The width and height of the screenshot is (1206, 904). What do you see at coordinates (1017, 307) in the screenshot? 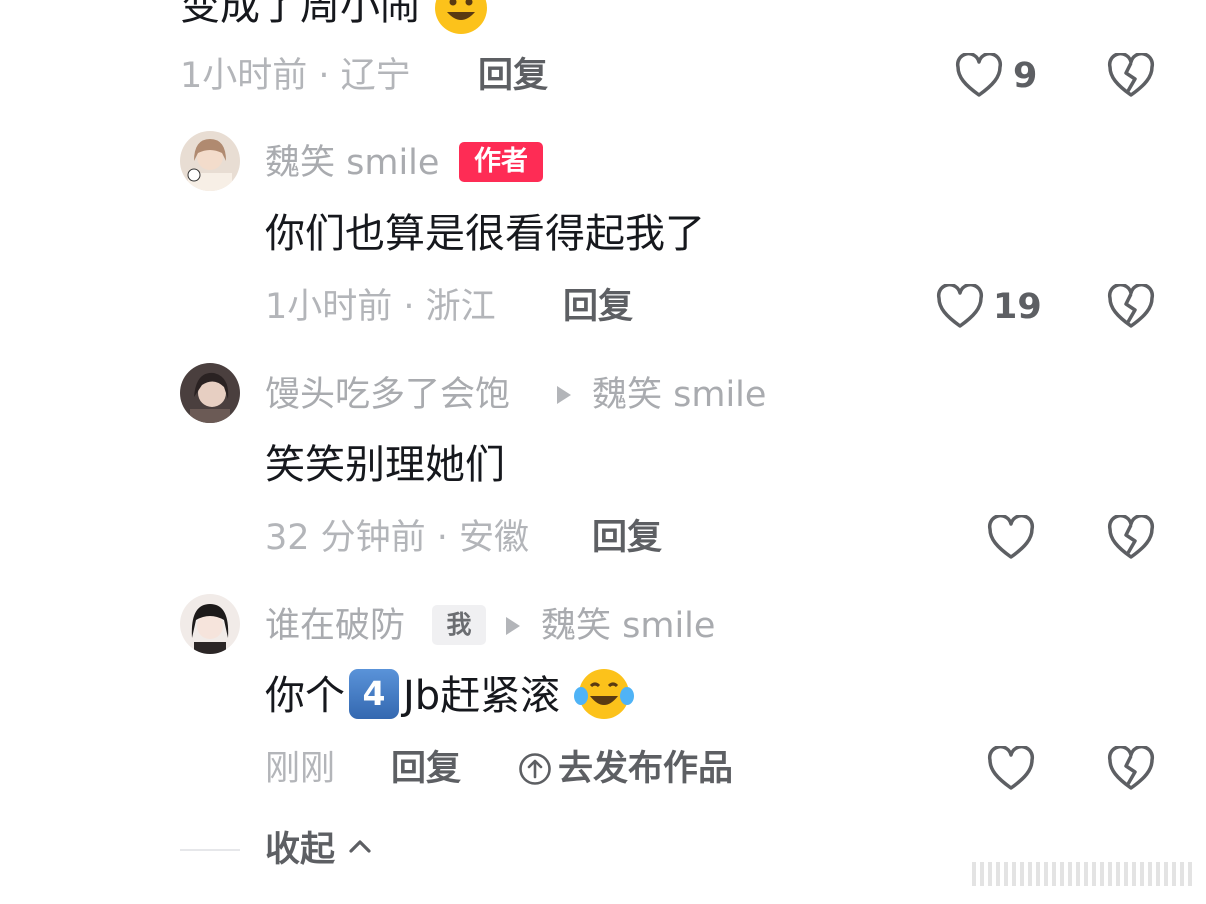
I see `like-count: 19` at bounding box center [1017, 307].